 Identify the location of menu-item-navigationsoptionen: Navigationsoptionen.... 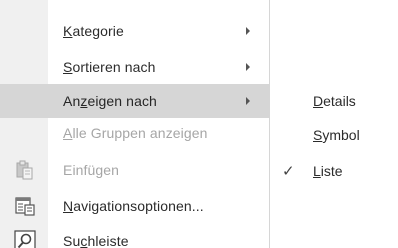
(135, 206).